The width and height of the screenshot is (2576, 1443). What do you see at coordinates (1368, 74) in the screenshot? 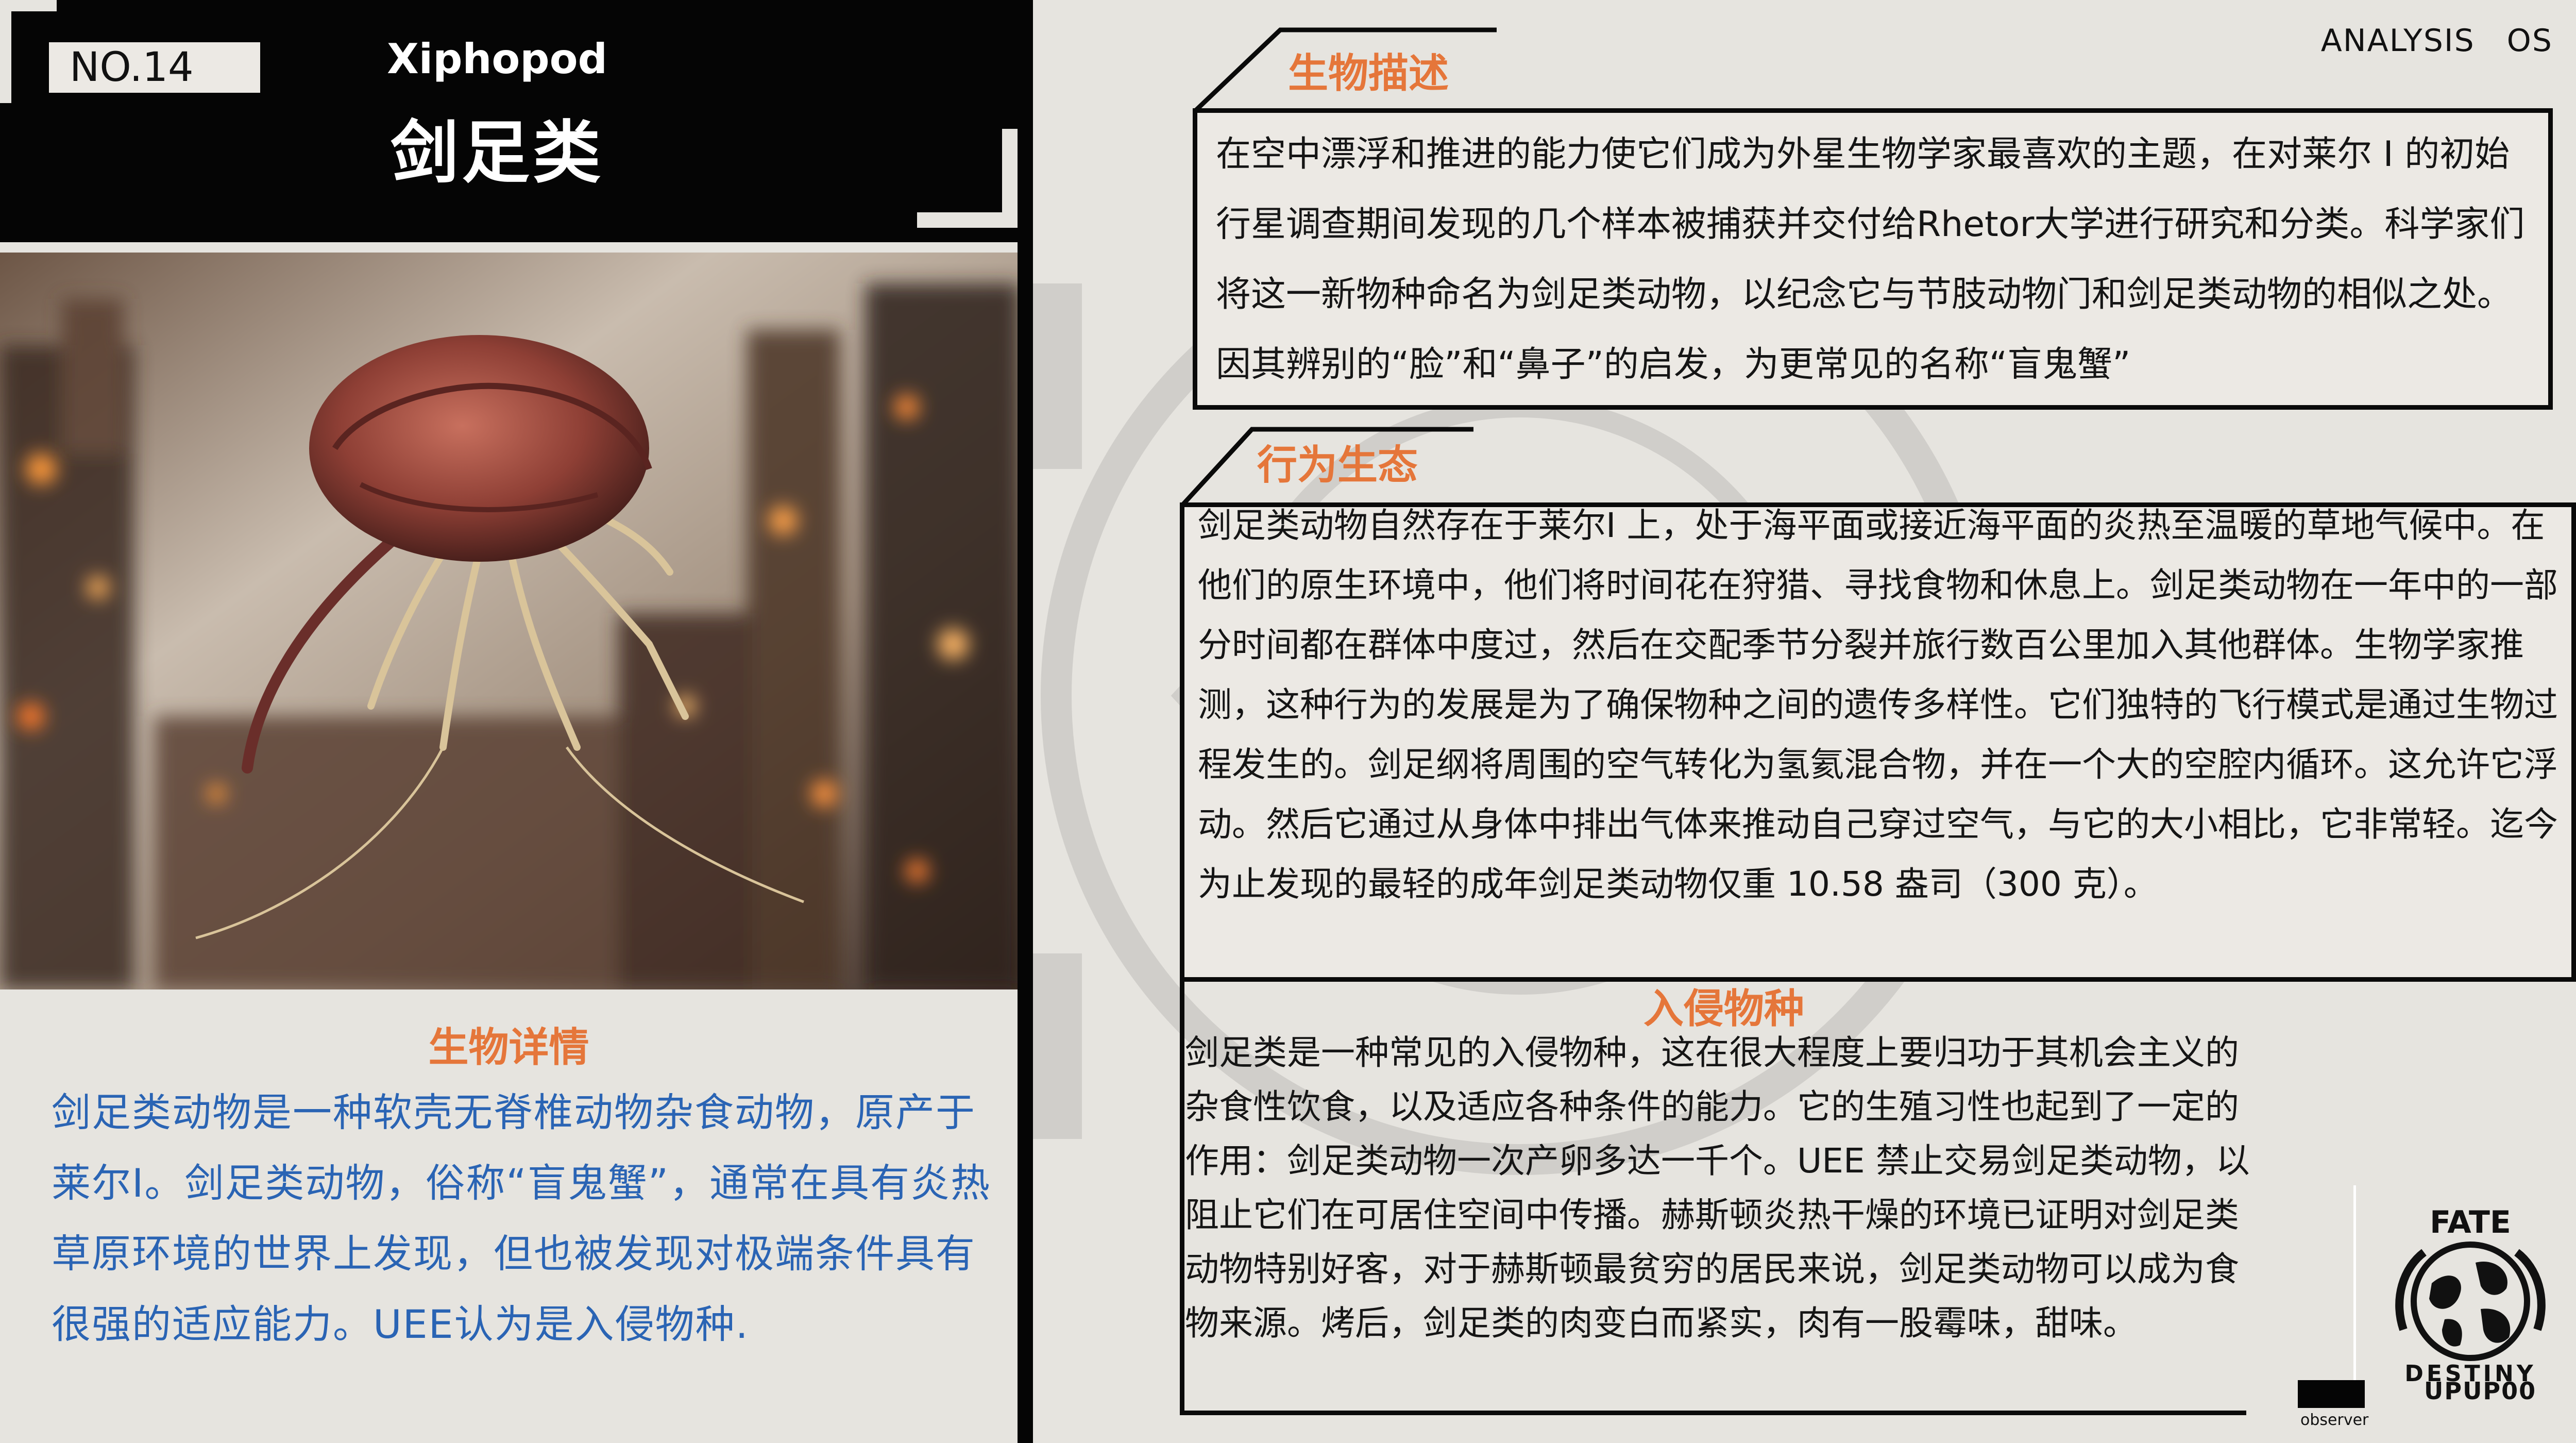
I see `description-title: 生物描述` at bounding box center [1368, 74].